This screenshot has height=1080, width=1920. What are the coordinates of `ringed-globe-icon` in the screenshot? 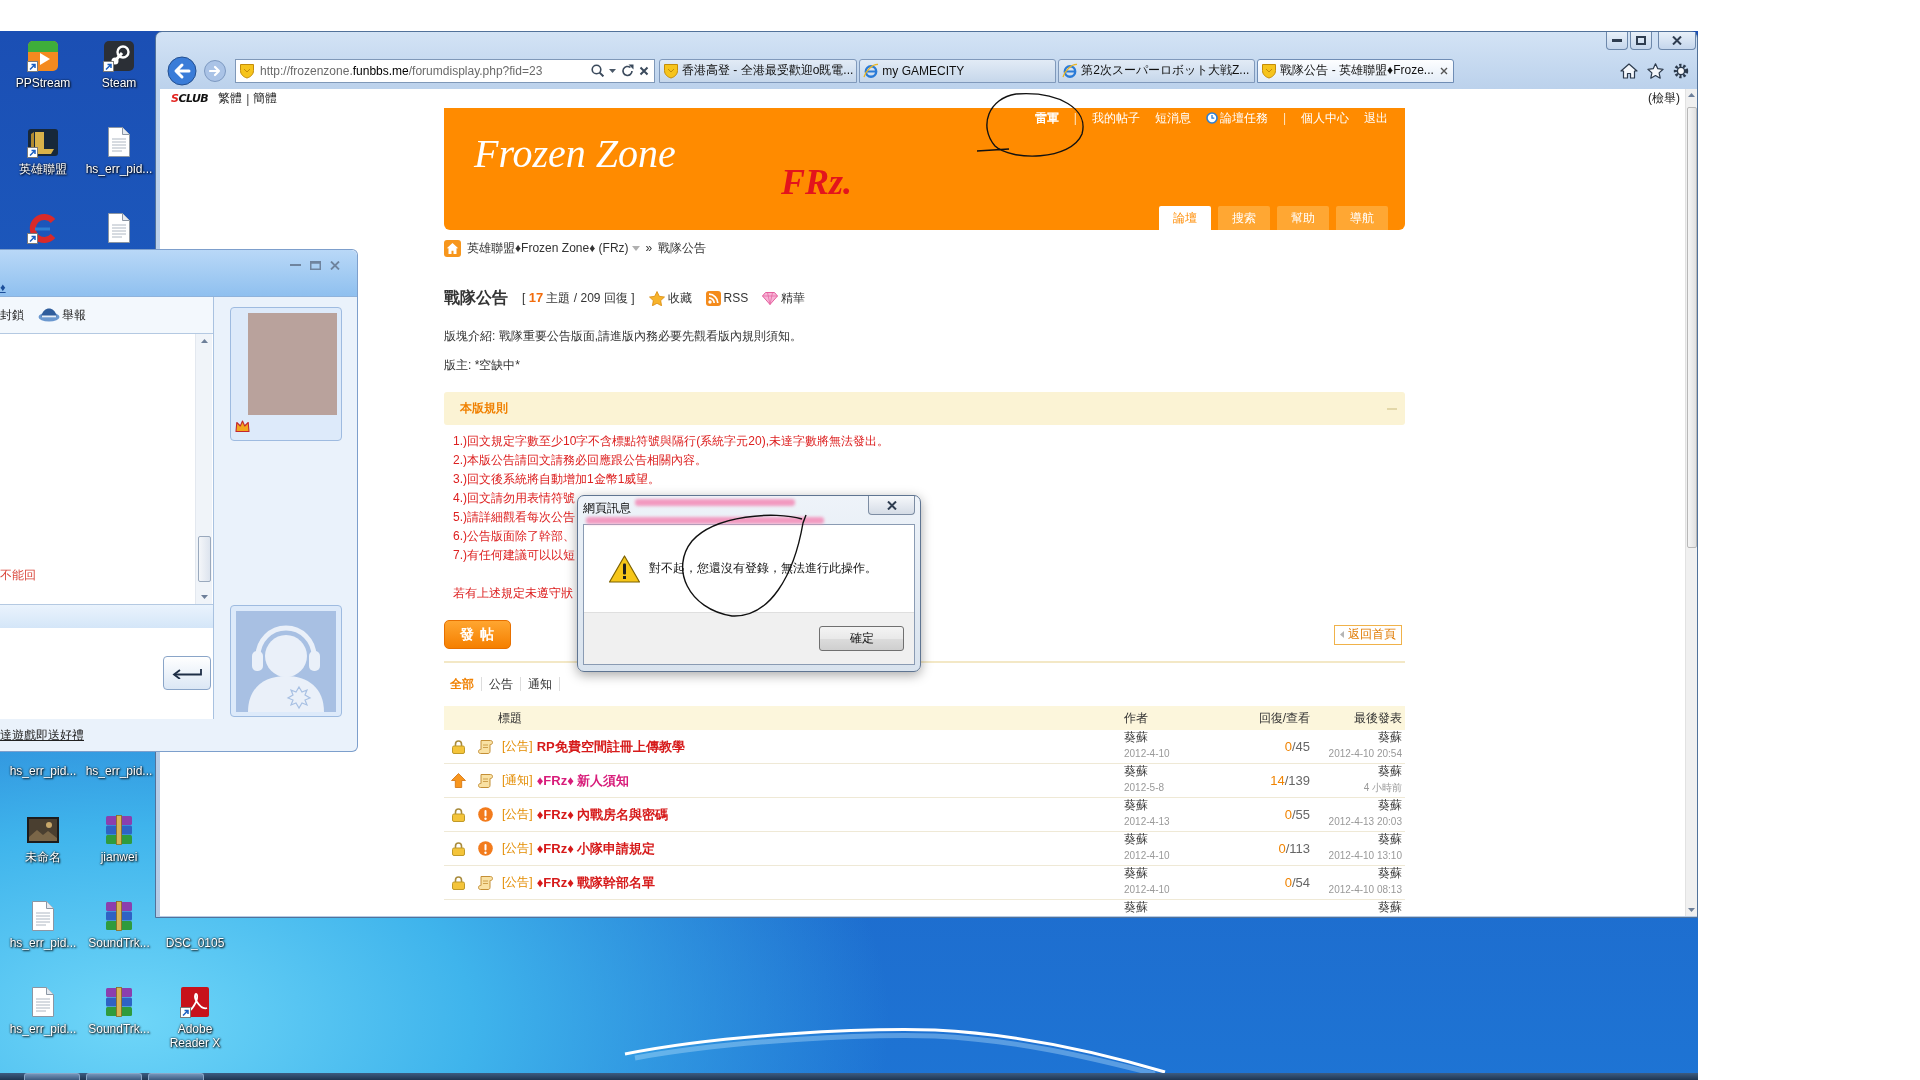 It's located at (1070, 70).